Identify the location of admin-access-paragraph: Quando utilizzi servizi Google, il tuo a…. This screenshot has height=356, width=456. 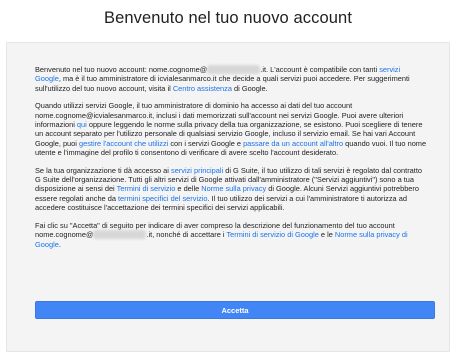
(231, 129).